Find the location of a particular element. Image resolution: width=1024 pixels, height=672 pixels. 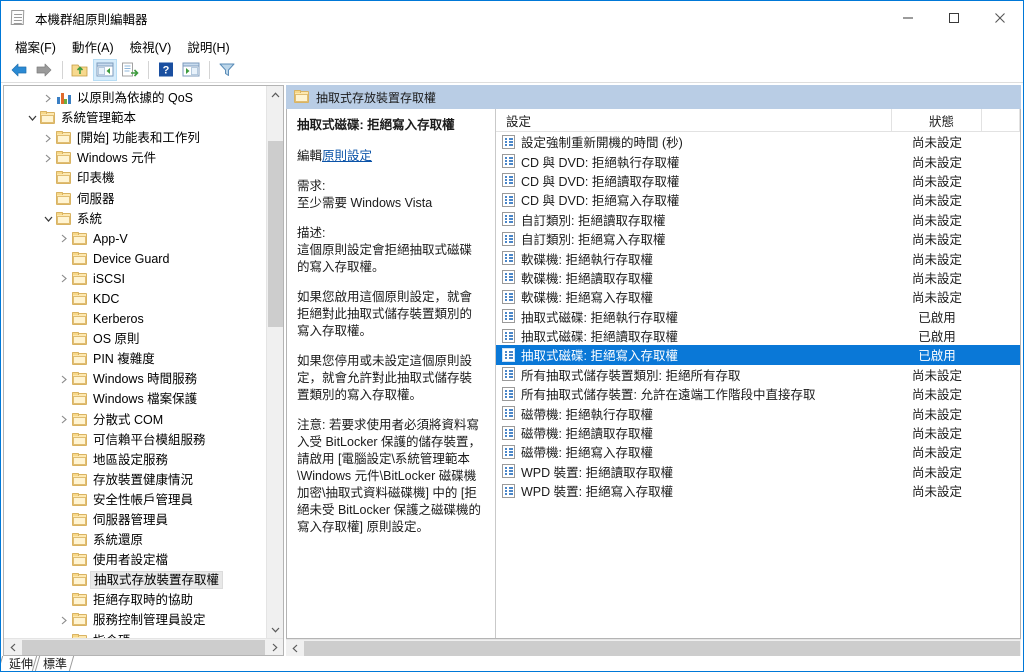

tree-item: 存放裝置健康情況 is located at coordinates (135, 480).